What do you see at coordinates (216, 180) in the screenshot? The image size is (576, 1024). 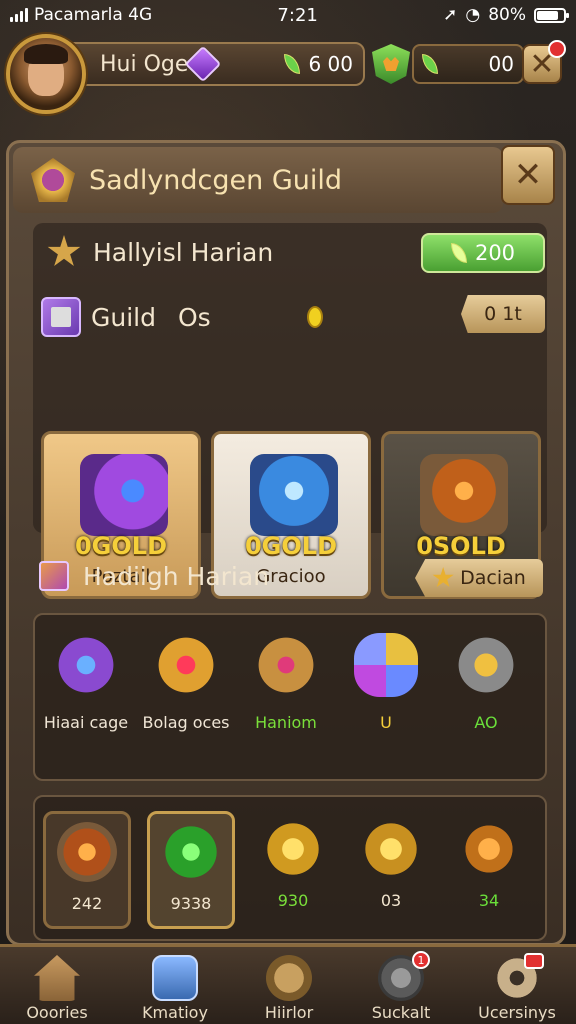 I see `panel-title: Sadlyndcgen Guild` at bounding box center [216, 180].